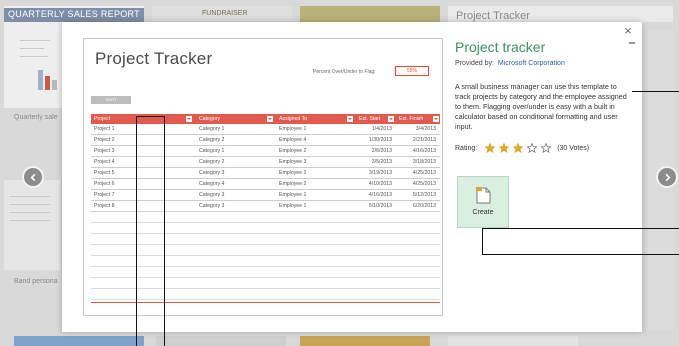 Image resolution: width=679 pixels, height=346 pixels. I want to click on preview-total-line, so click(265, 302).